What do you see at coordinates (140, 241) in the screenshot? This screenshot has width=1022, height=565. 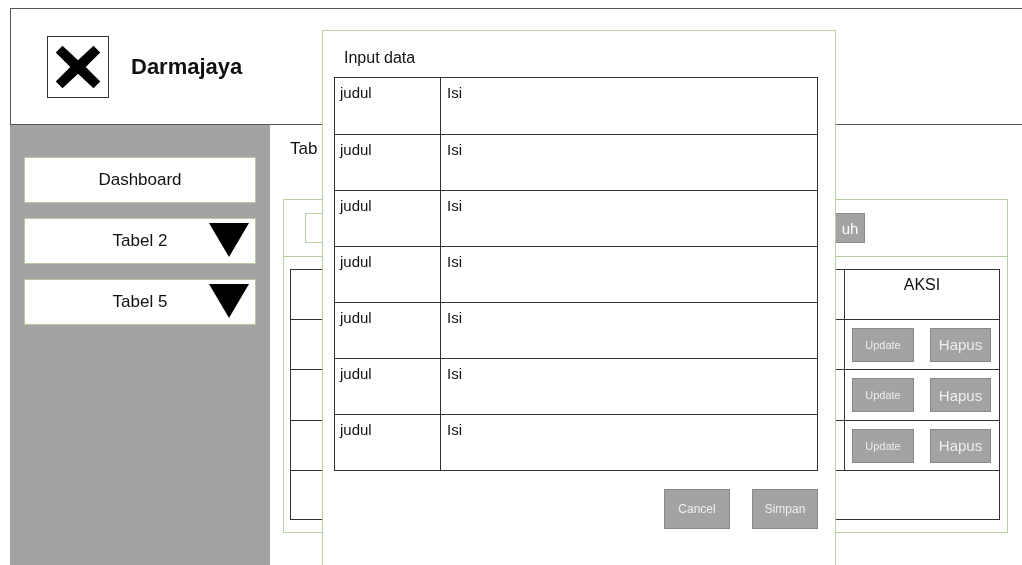 I see `sidebar-item: Tabel 2` at bounding box center [140, 241].